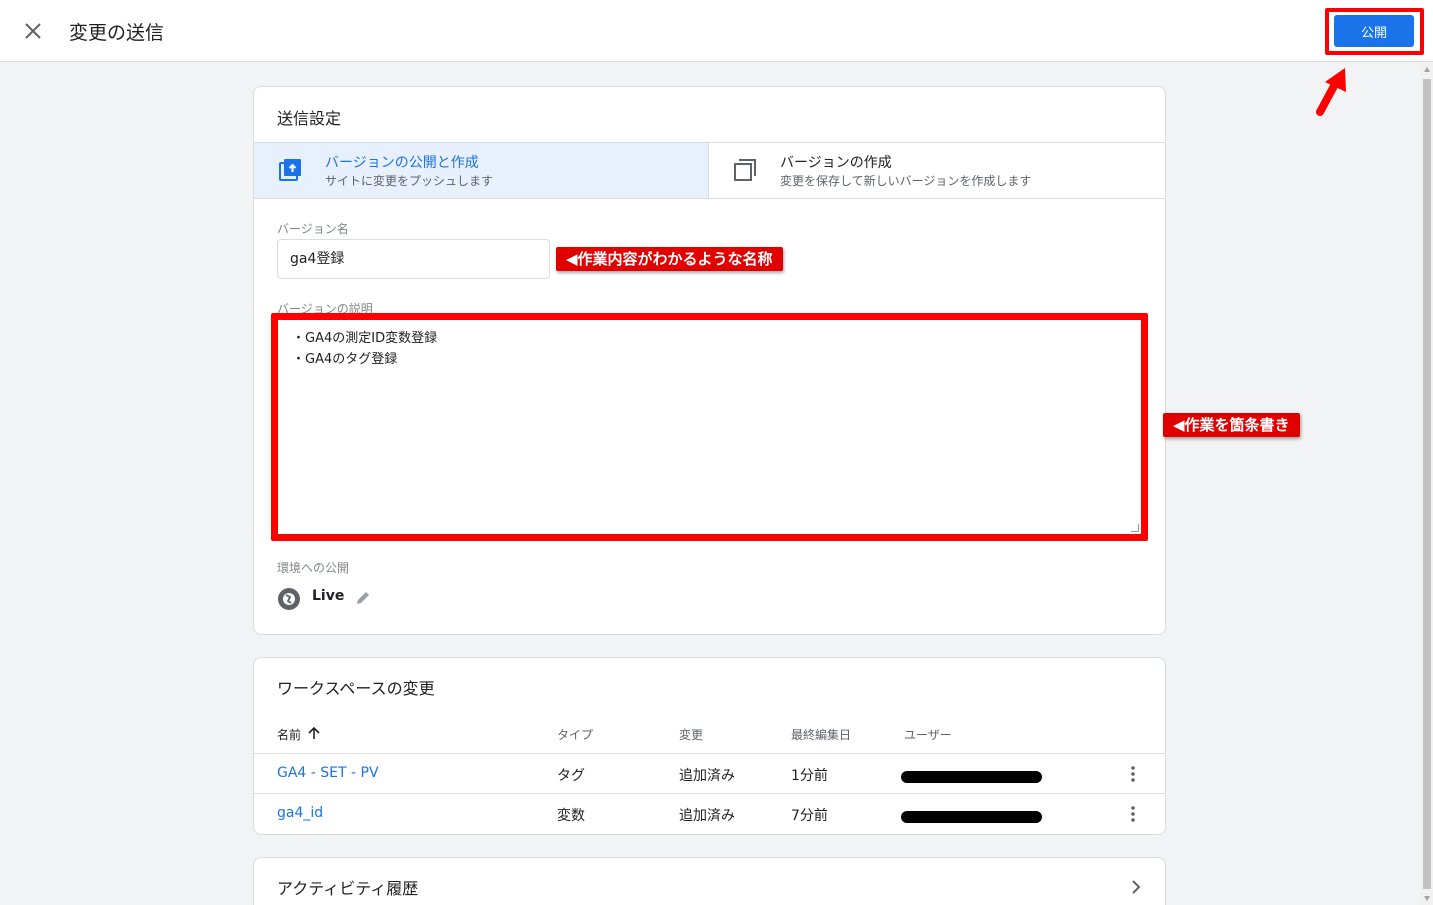  I want to click on item-name-link: ga4_id, so click(300, 813).